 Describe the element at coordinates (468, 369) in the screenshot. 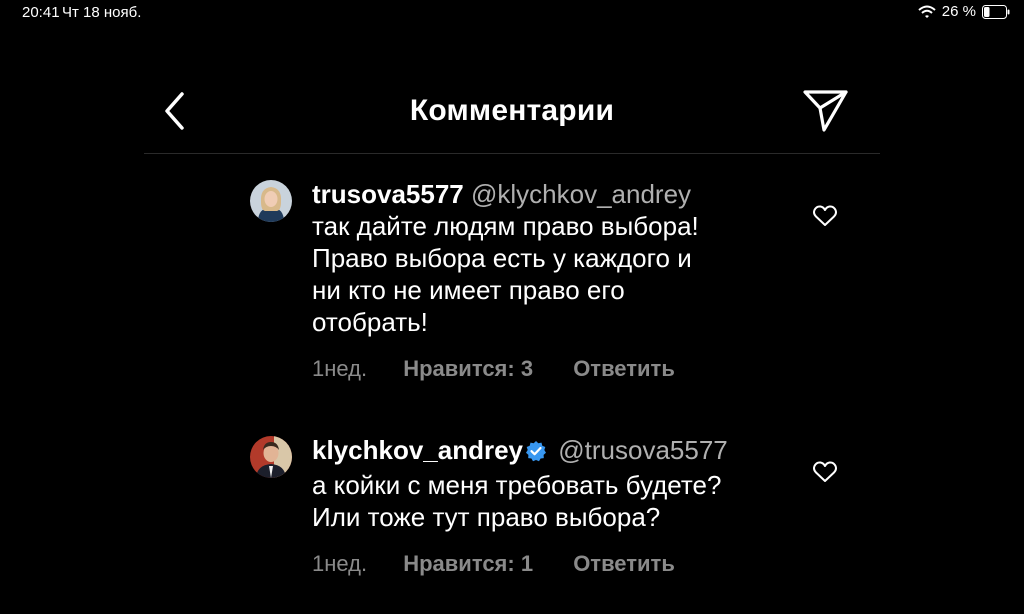

I see `likes-count: Нравится: 3` at that location.